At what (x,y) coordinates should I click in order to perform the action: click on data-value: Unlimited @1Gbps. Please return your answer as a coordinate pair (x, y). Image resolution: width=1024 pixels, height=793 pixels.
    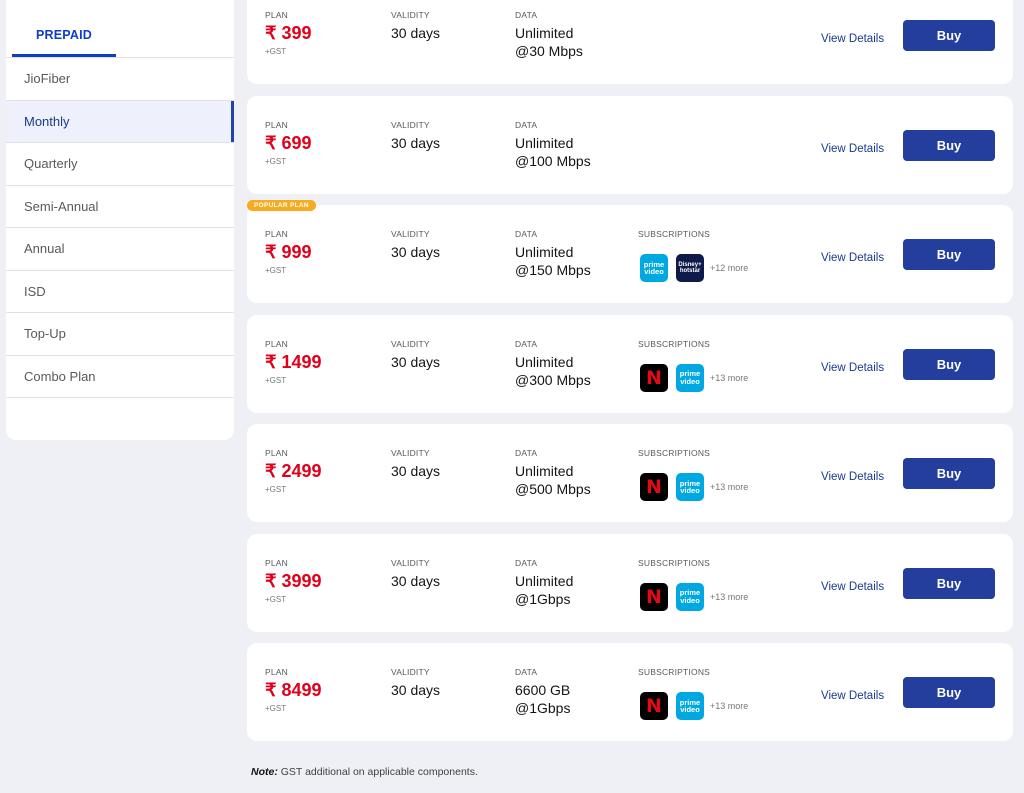
    Looking at the image, I should click on (544, 590).